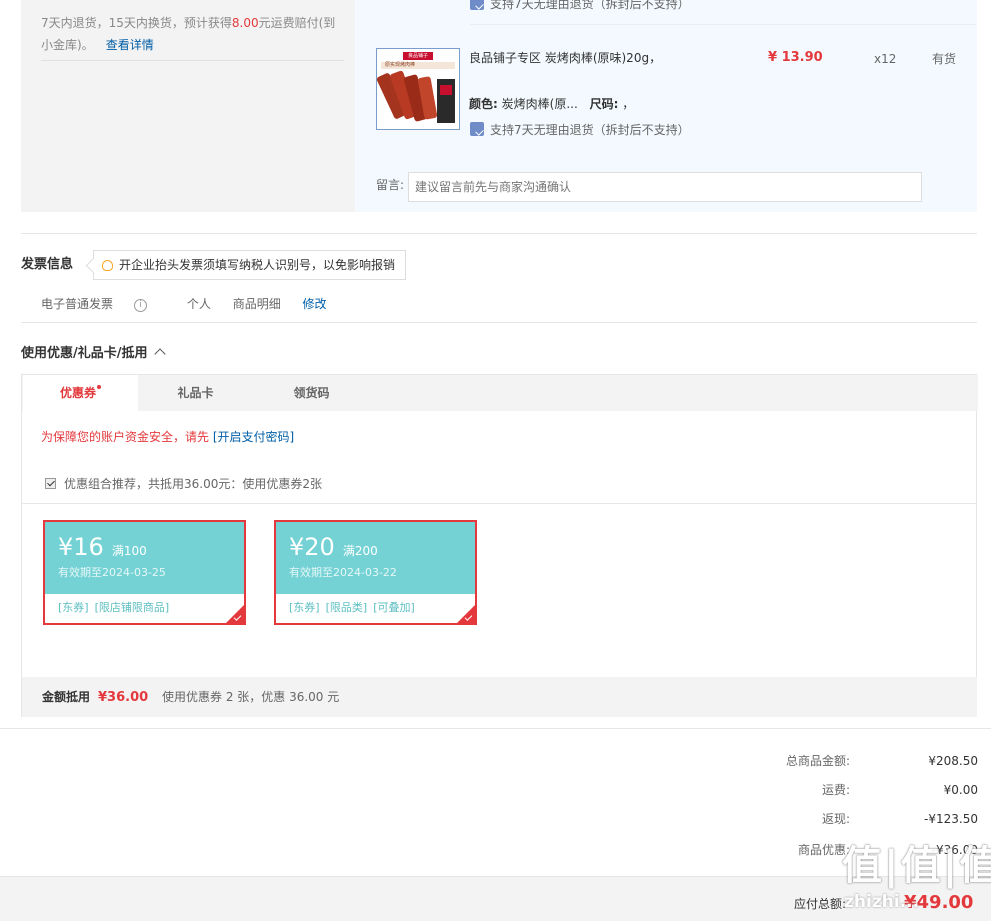  What do you see at coordinates (99, 387) in the screenshot?
I see `new-dot-icon` at bounding box center [99, 387].